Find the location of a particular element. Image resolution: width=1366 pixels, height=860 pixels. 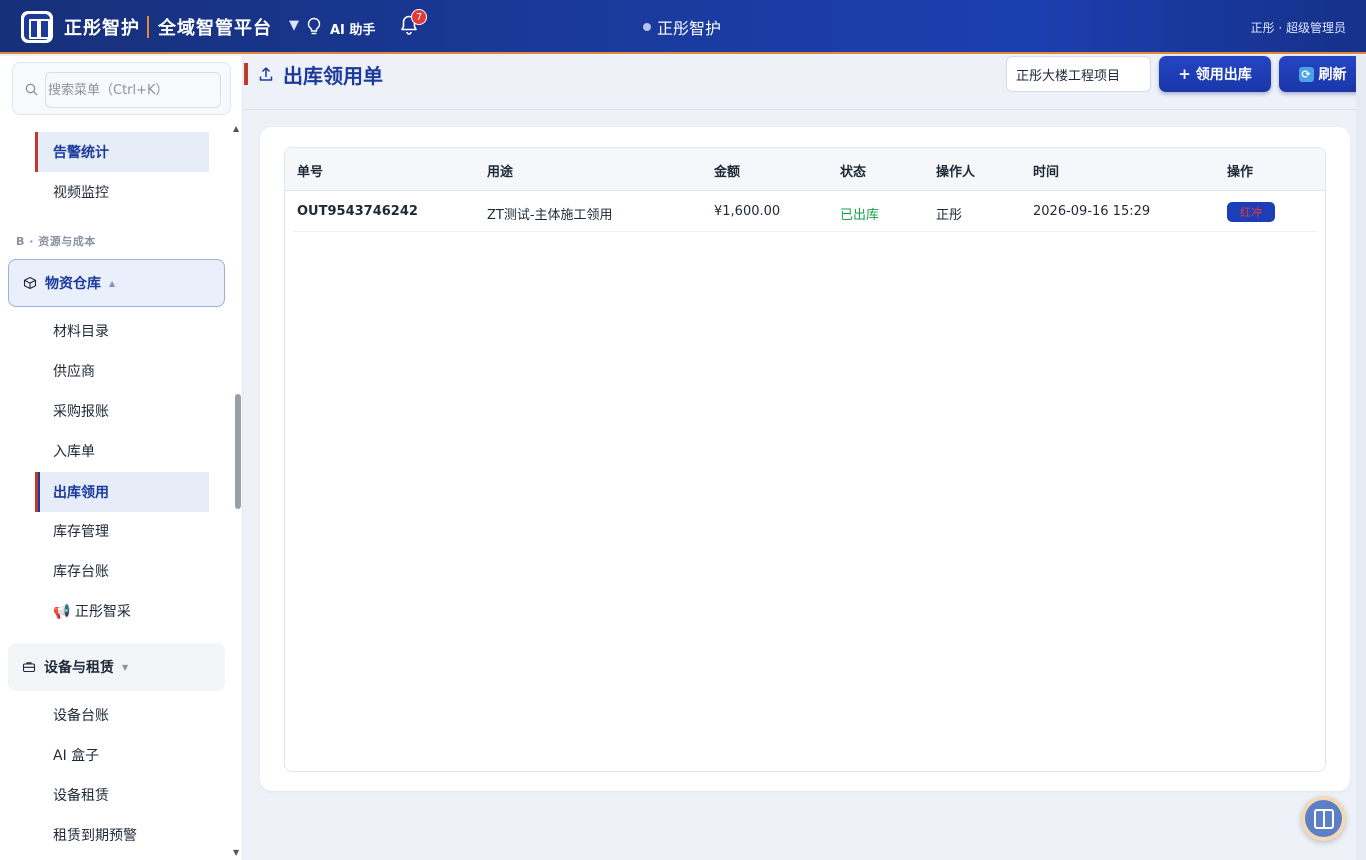

col-header-time: 时间 is located at coordinates (1046, 172).